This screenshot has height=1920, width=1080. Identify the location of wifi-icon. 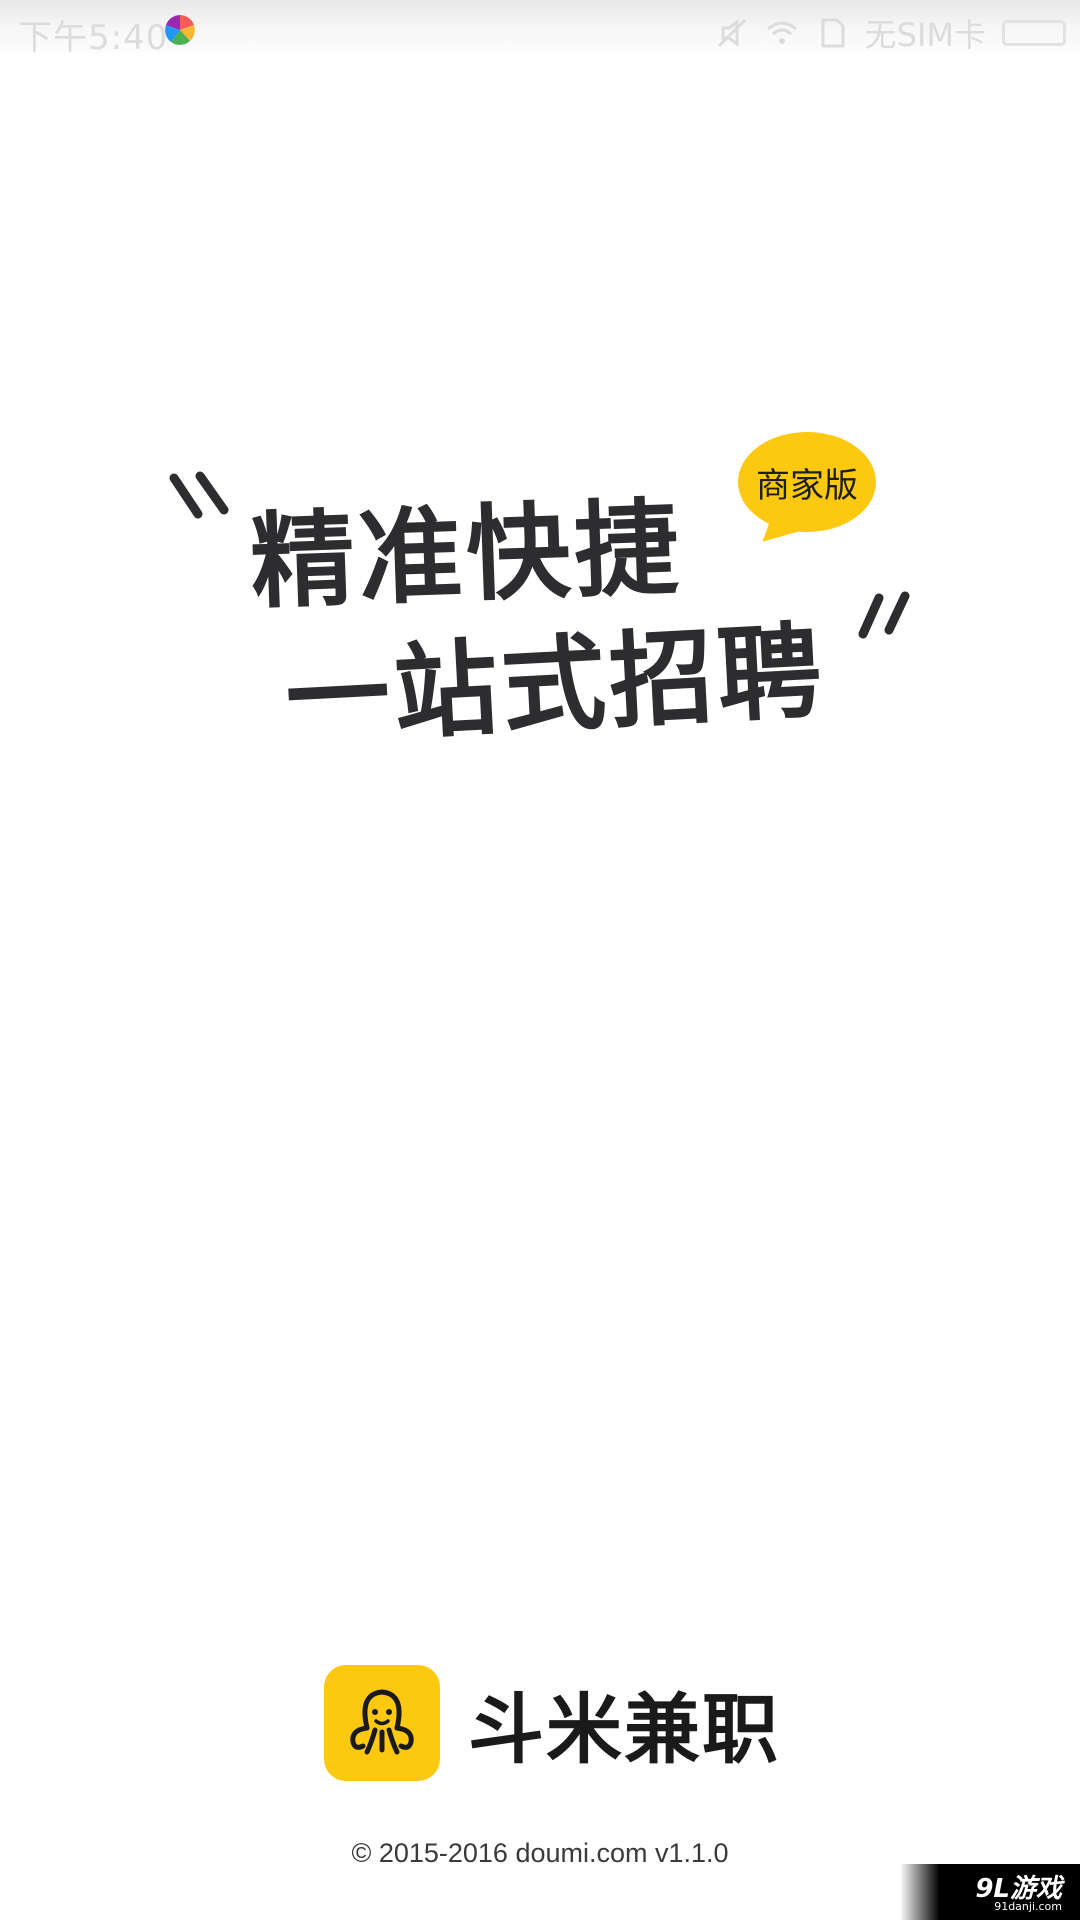
(781, 32).